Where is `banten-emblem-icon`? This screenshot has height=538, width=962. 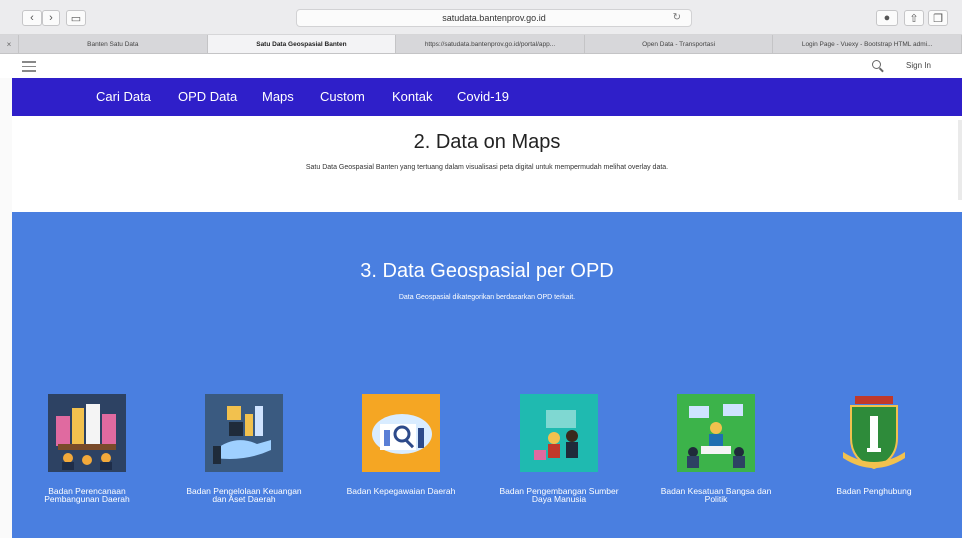
banten-emblem-icon is located at coordinates (874, 433).